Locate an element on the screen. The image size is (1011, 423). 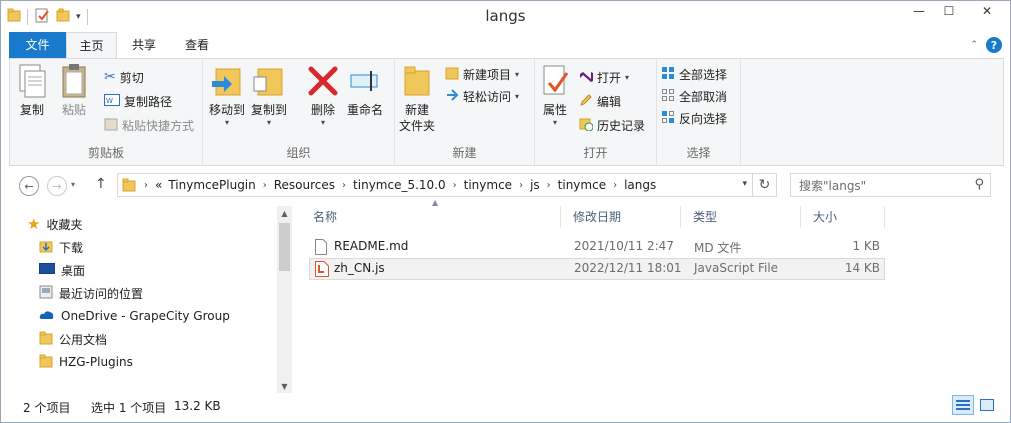
history-icon is located at coordinates (586, 125).